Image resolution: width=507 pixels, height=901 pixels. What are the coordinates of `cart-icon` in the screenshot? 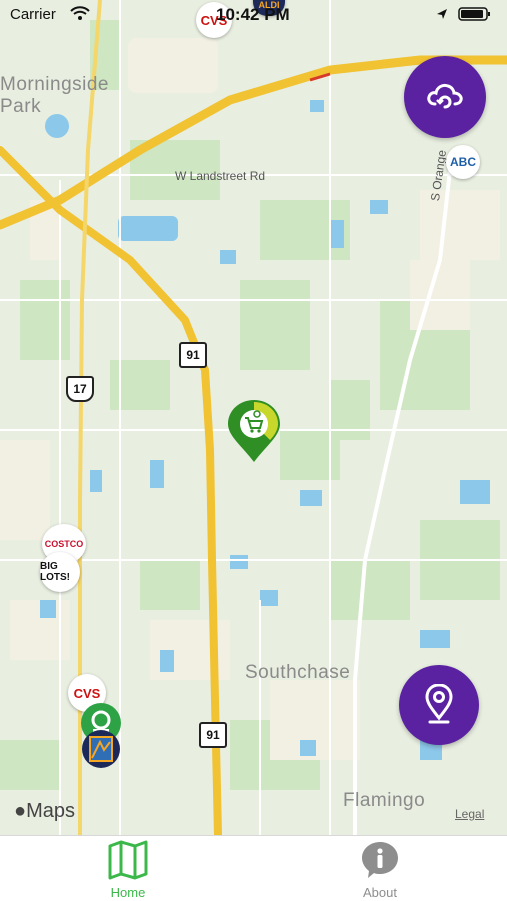 It's located at (254, 431).